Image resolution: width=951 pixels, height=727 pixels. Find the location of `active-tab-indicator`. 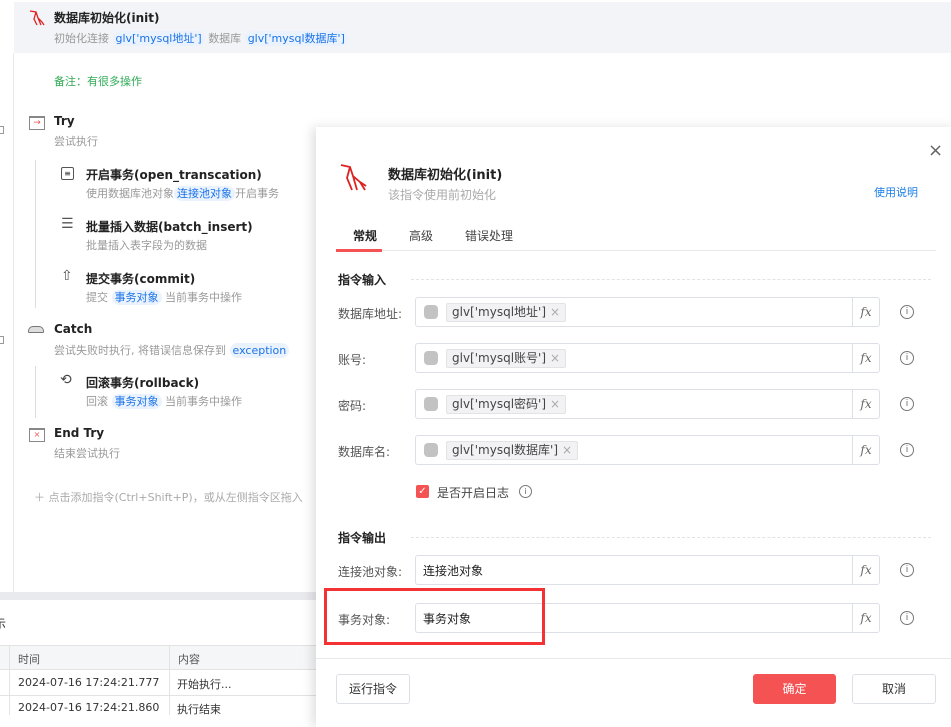

active-tab-indicator is located at coordinates (359, 250).